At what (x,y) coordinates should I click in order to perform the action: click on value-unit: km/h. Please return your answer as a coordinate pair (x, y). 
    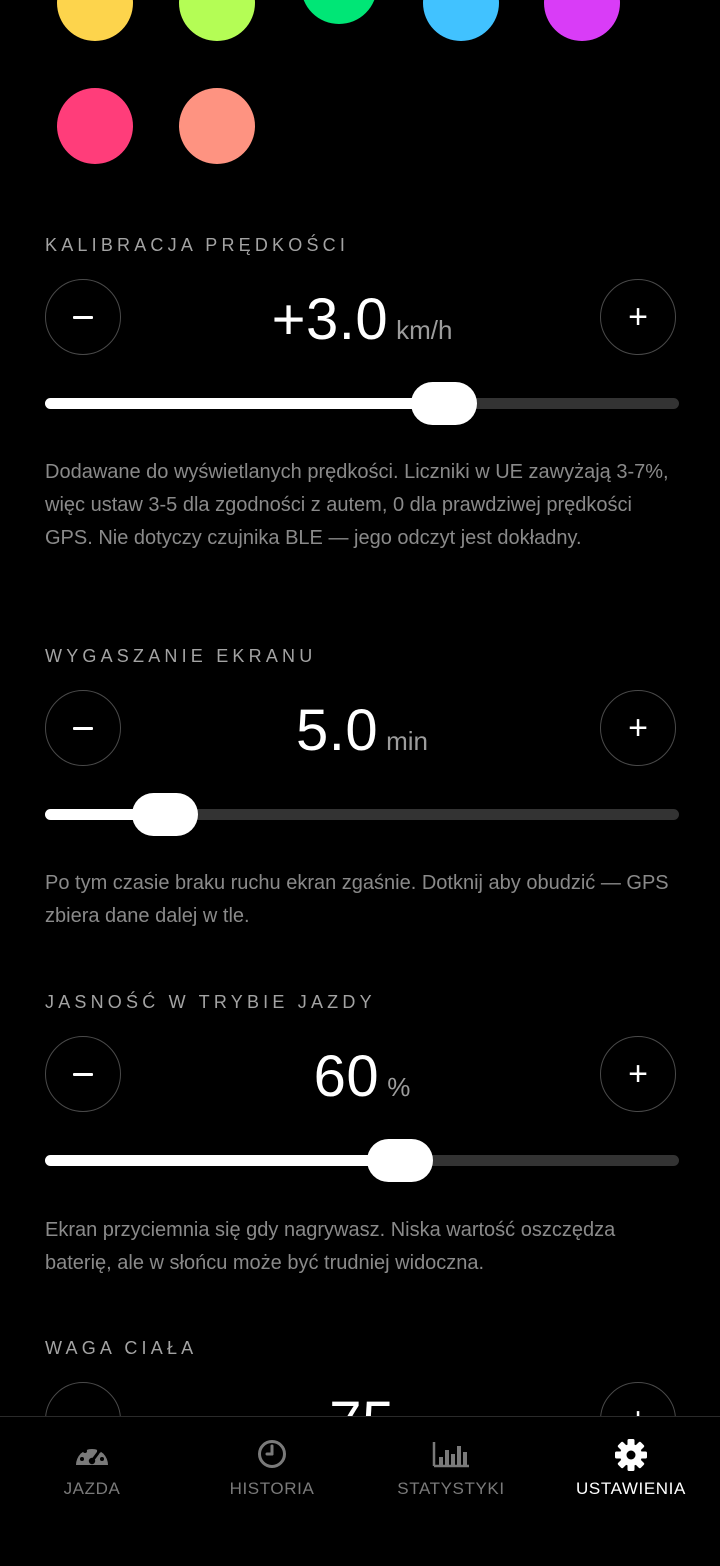
    Looking at the image, I should click on (424, 330).